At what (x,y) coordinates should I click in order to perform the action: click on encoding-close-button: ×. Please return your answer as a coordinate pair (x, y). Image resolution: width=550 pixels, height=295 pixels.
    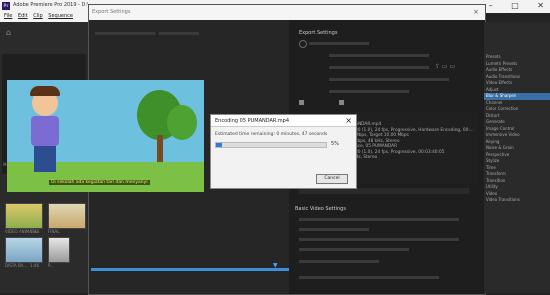
    Looking at the image, I should click on (348, 120).